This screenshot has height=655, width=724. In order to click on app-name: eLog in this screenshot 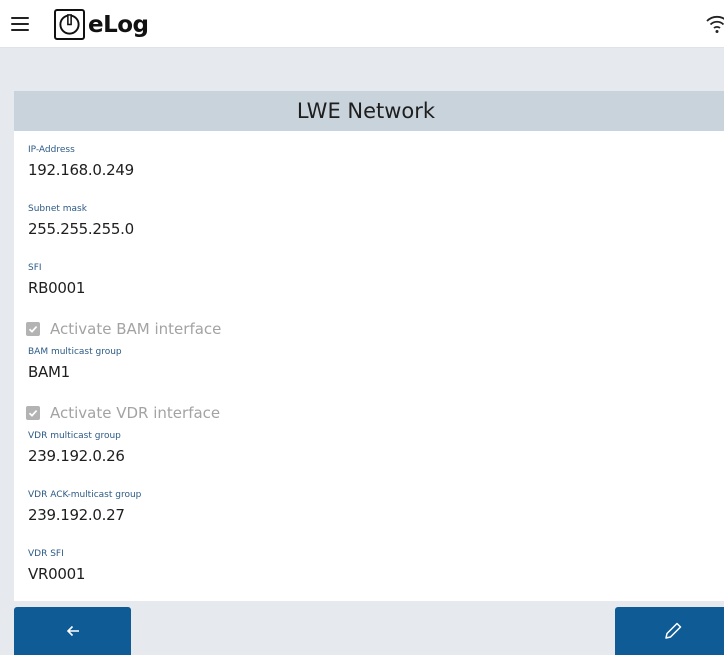, I will do `click(118, 24)`.